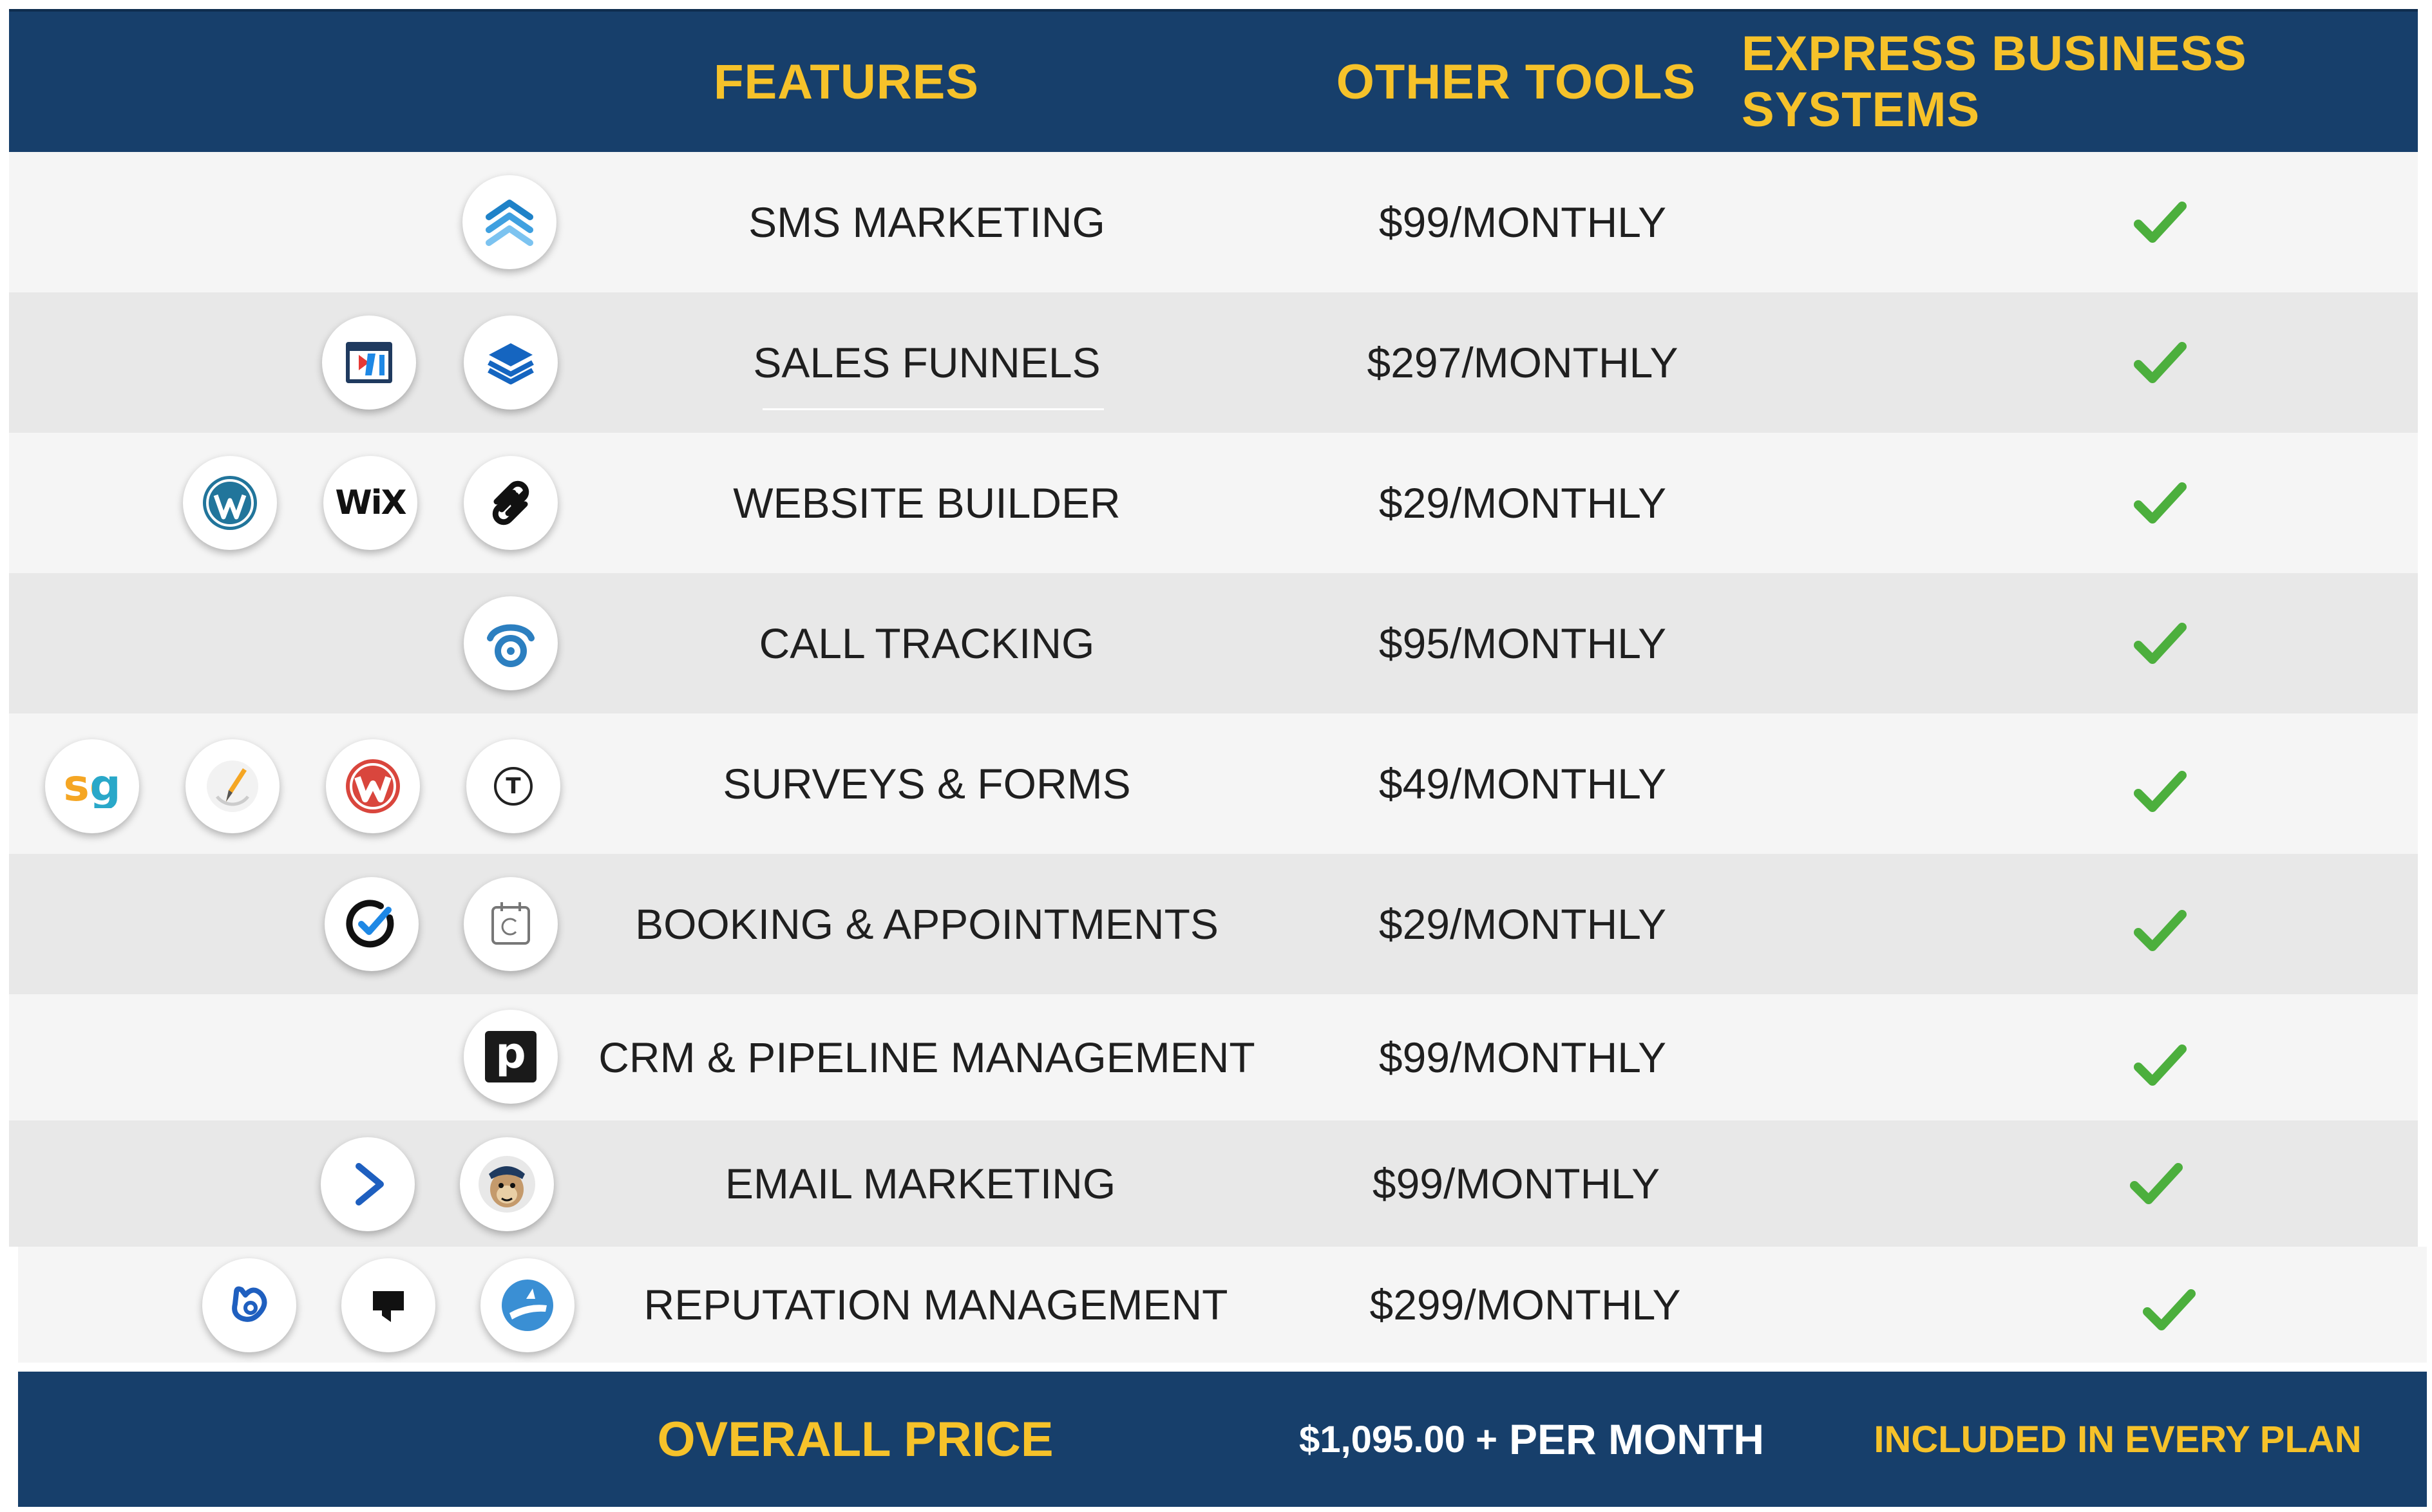  I want to click on pipedrive-letter: p, so click(510, 1053).